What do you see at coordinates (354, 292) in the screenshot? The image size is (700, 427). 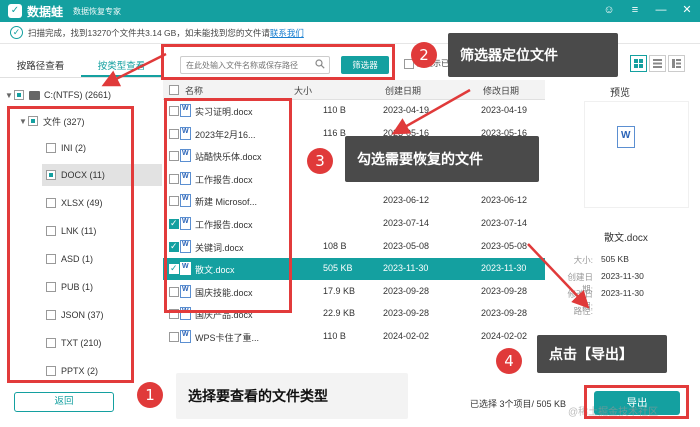 I see `table-row: 国庆技能.docx 17.9 KB 2023-09-28 2023-09-28` at bounding box center [354, 292].